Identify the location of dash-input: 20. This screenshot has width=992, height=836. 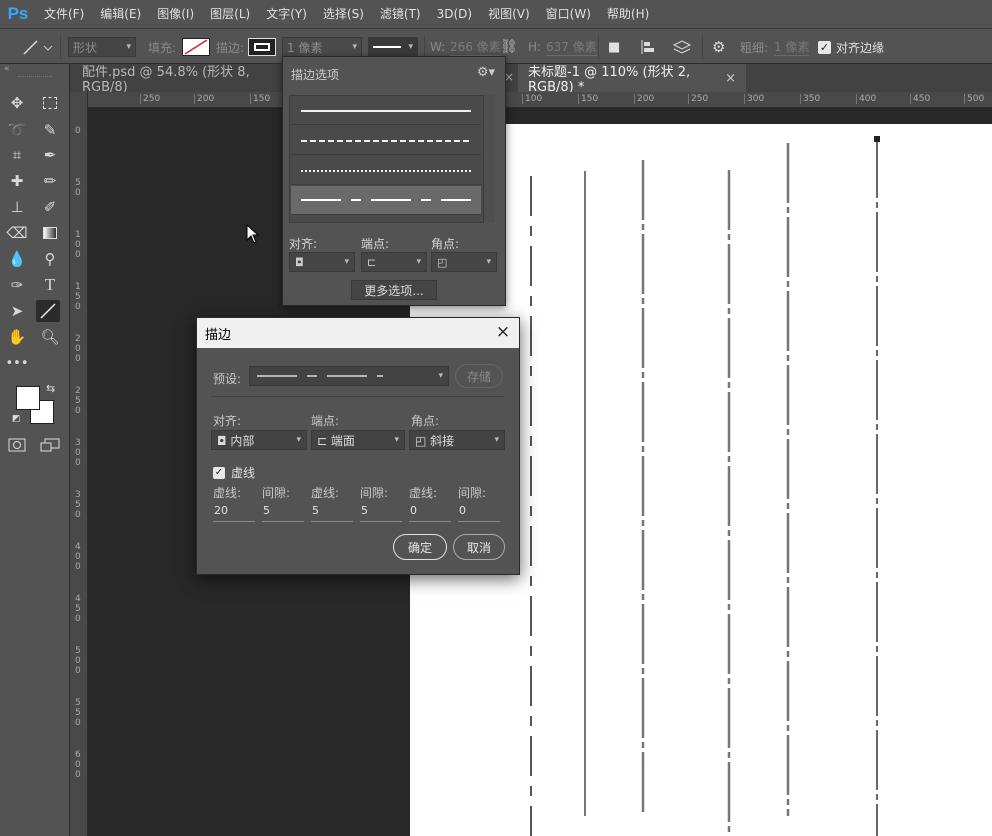
(234, 513).